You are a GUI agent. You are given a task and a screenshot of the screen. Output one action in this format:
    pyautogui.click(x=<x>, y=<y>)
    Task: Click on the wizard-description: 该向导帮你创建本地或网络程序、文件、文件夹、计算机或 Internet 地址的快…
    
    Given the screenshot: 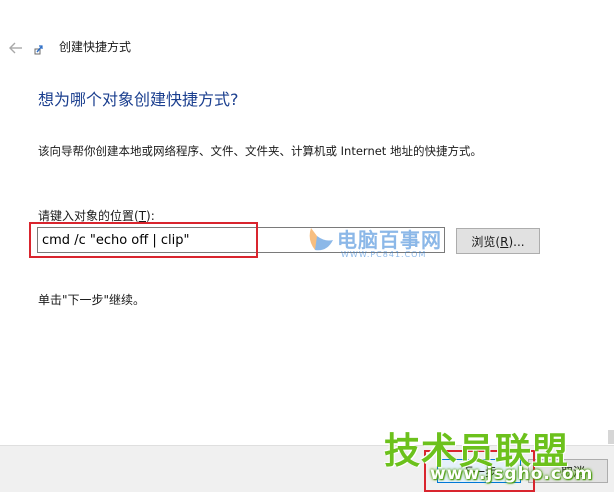 What is the action you would take?
    pyautogui.click(x=260, y=151)
    